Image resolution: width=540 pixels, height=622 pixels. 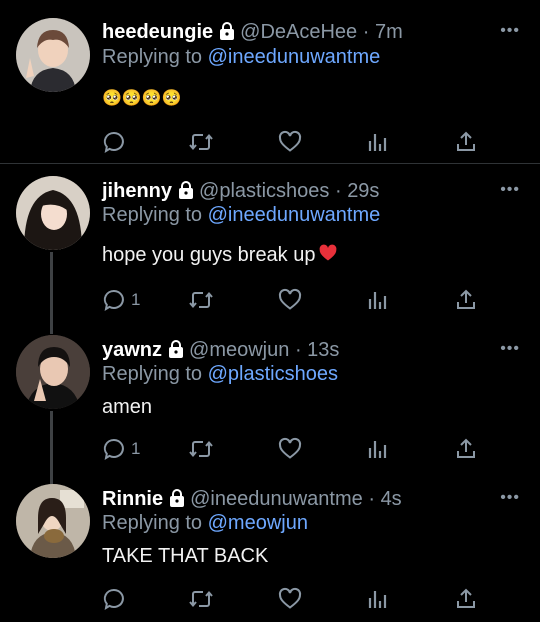 What do you see at coordinates (132, 350) in the screenshot?
I see `display-name: yawnz` at bounding box center [132, 350].